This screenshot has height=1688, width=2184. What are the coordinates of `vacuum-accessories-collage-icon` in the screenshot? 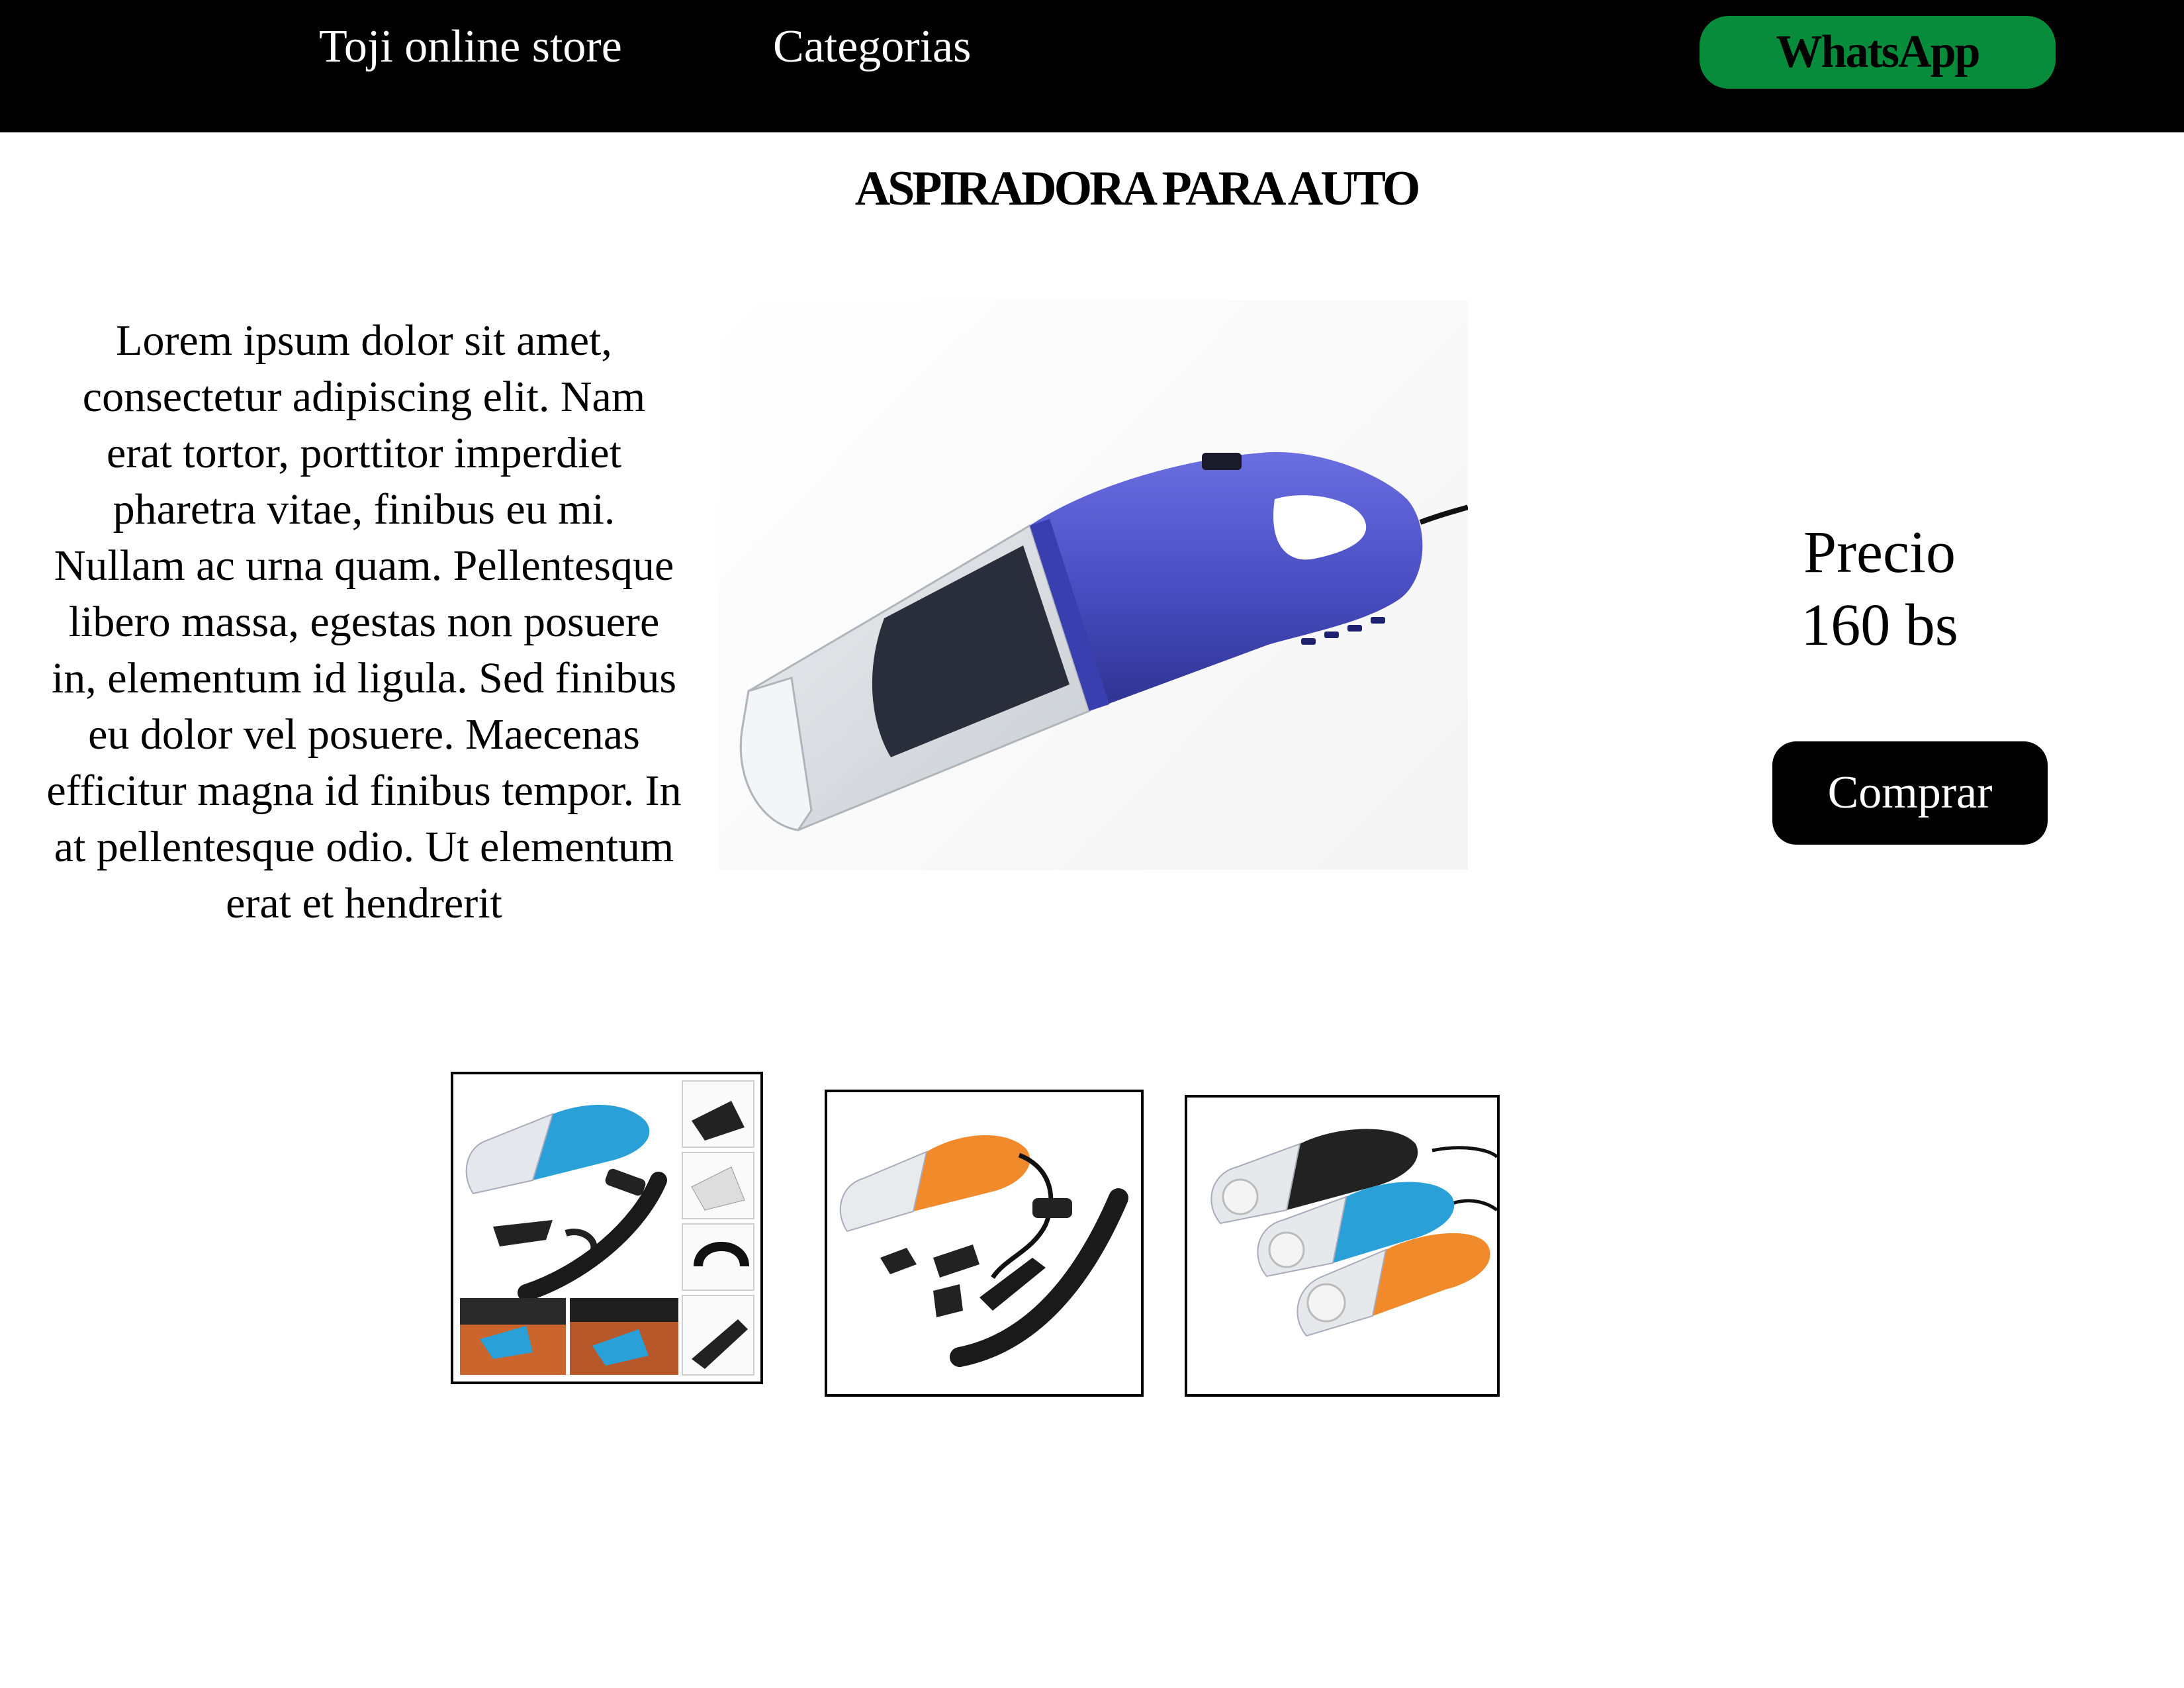 It's located at (606, 1228).